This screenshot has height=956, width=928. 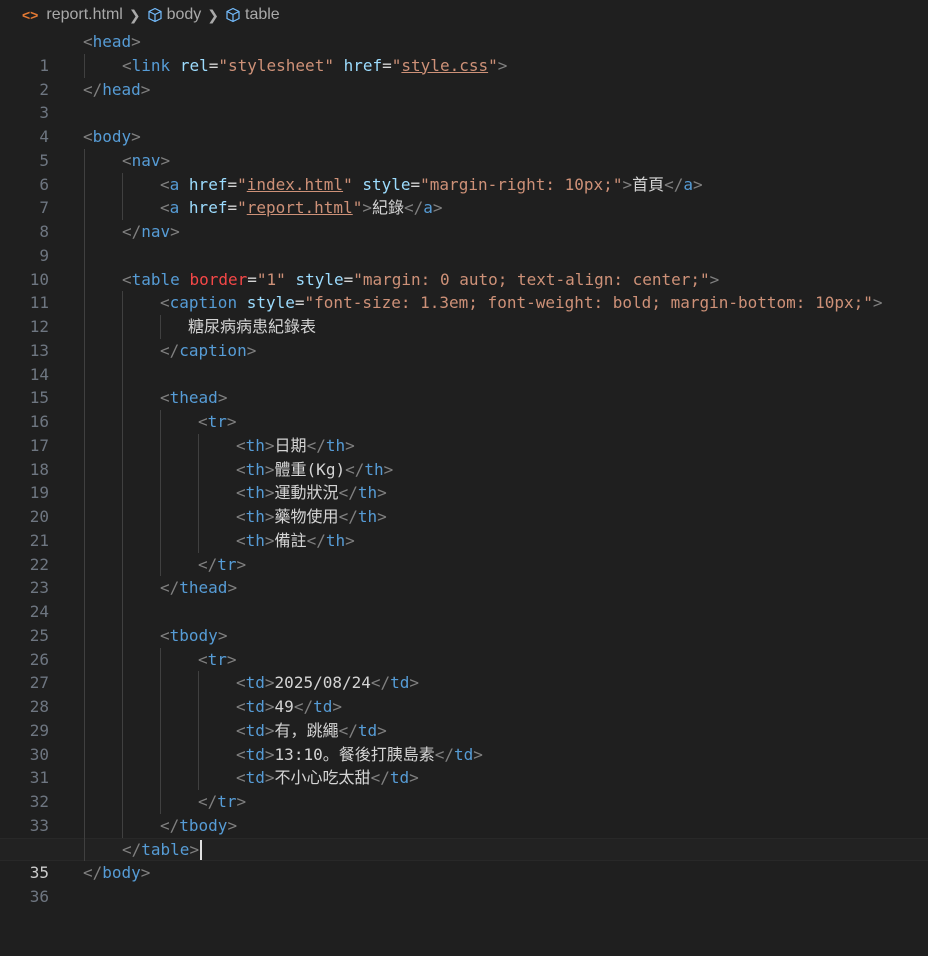 I want to click on tag-name: tr, so click(x=217, y=421).